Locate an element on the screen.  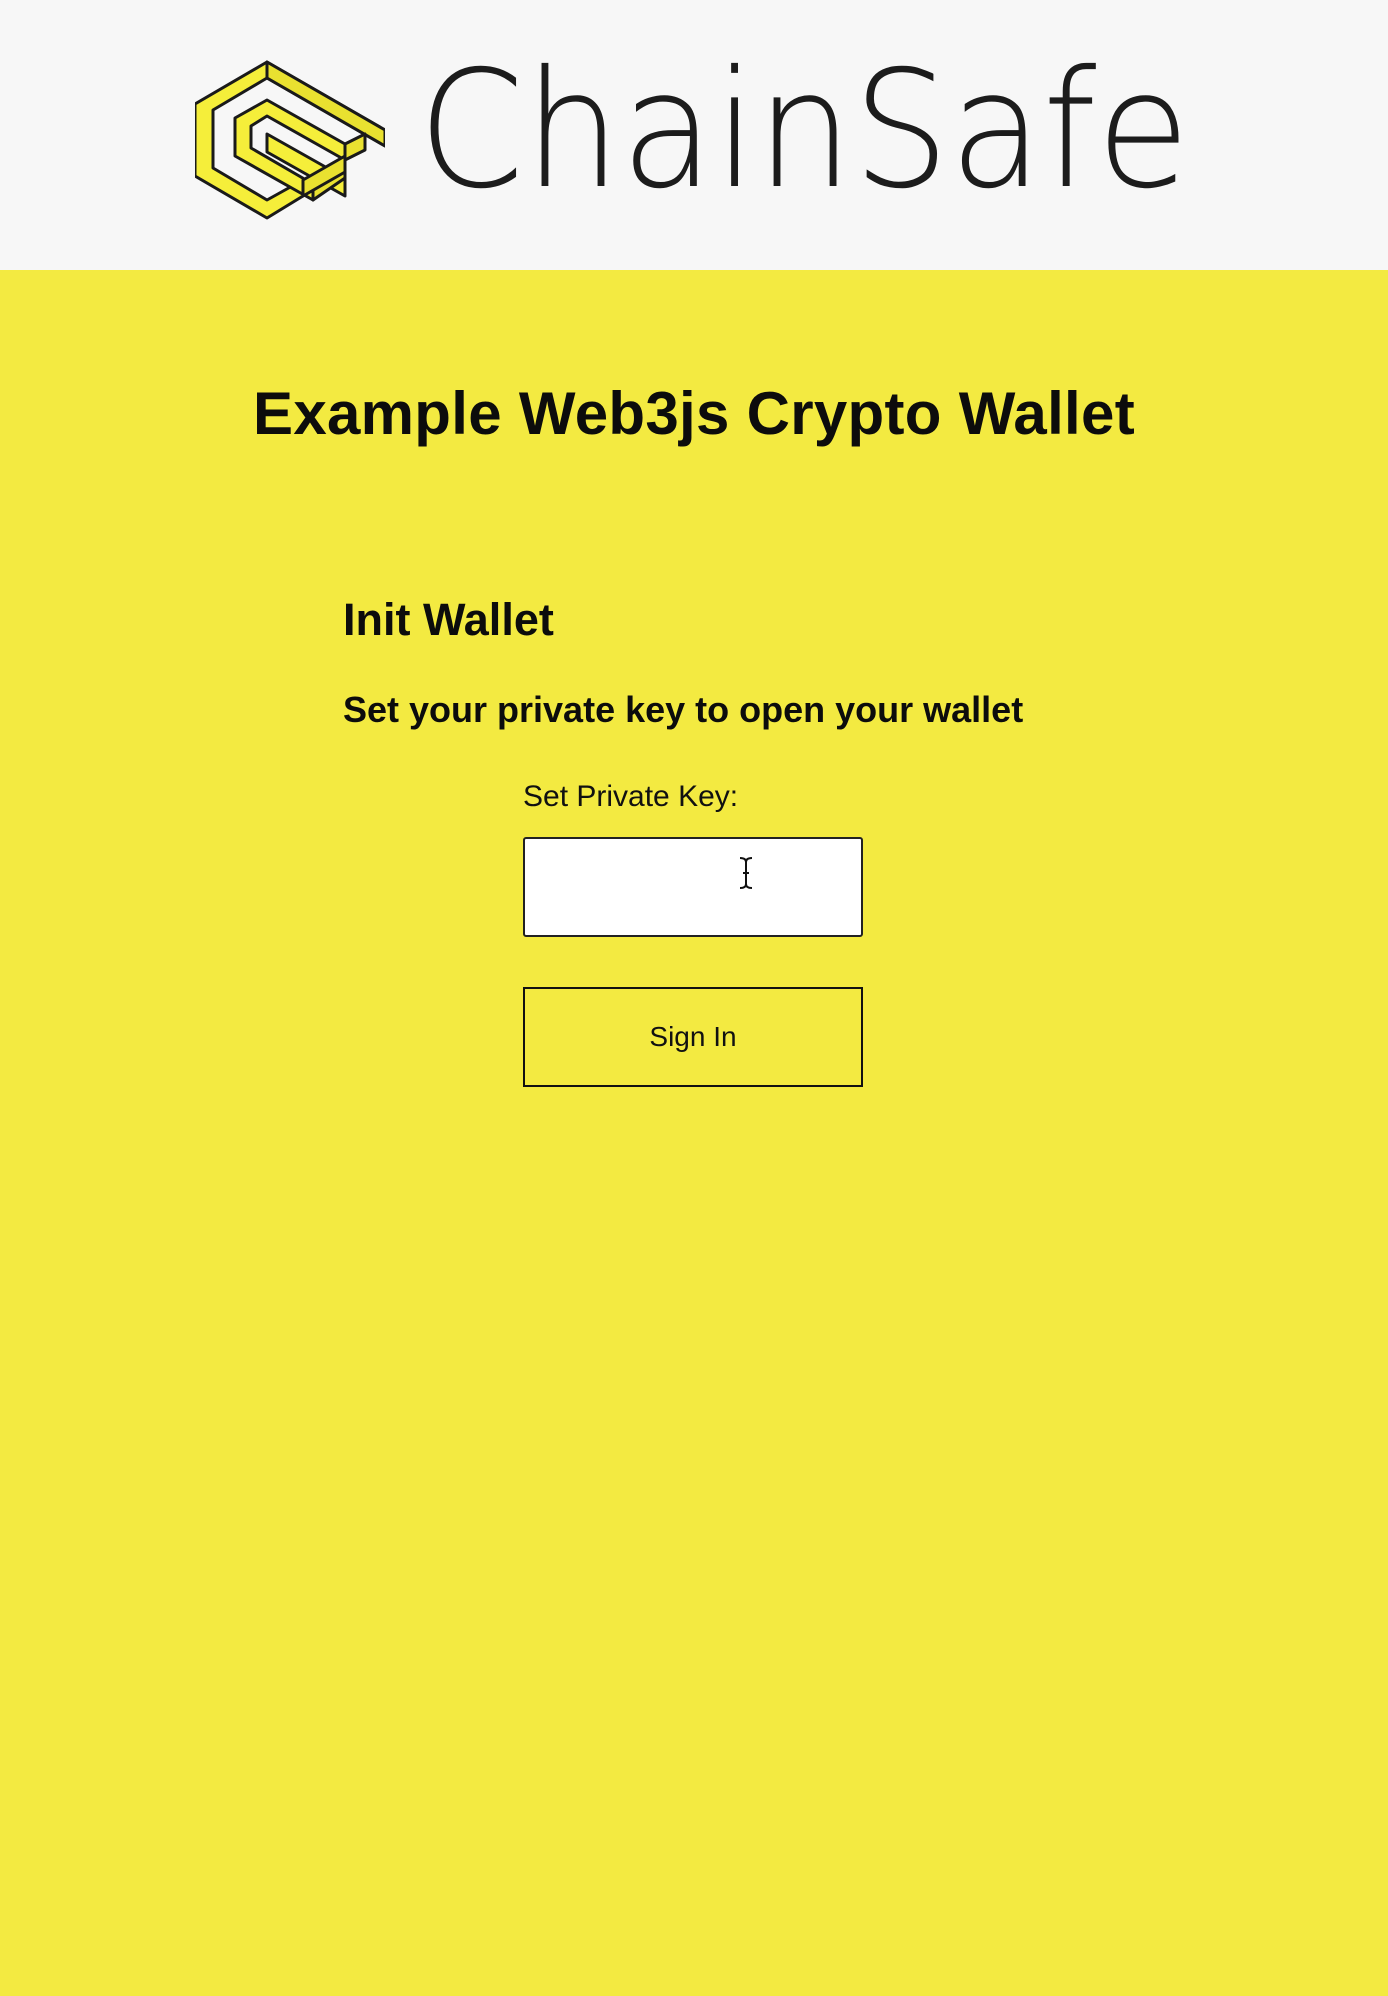
chainsafe-wordmark: ChainSafe is located at coordinates (804, 118).